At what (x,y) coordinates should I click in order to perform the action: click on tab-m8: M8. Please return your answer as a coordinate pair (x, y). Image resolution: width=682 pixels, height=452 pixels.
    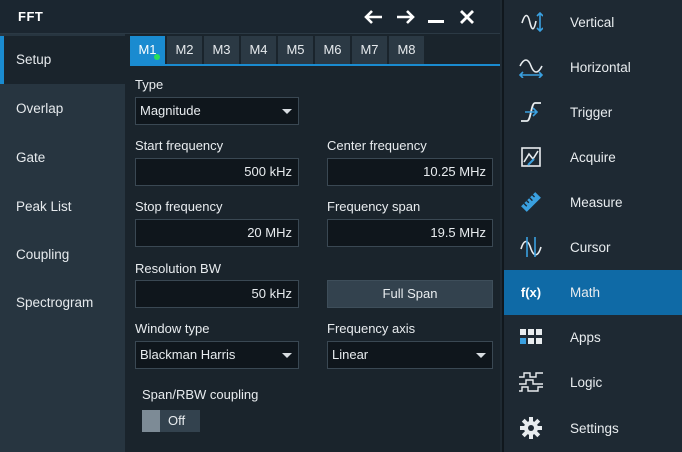
    Looking at the image, I should click on (407, 50).